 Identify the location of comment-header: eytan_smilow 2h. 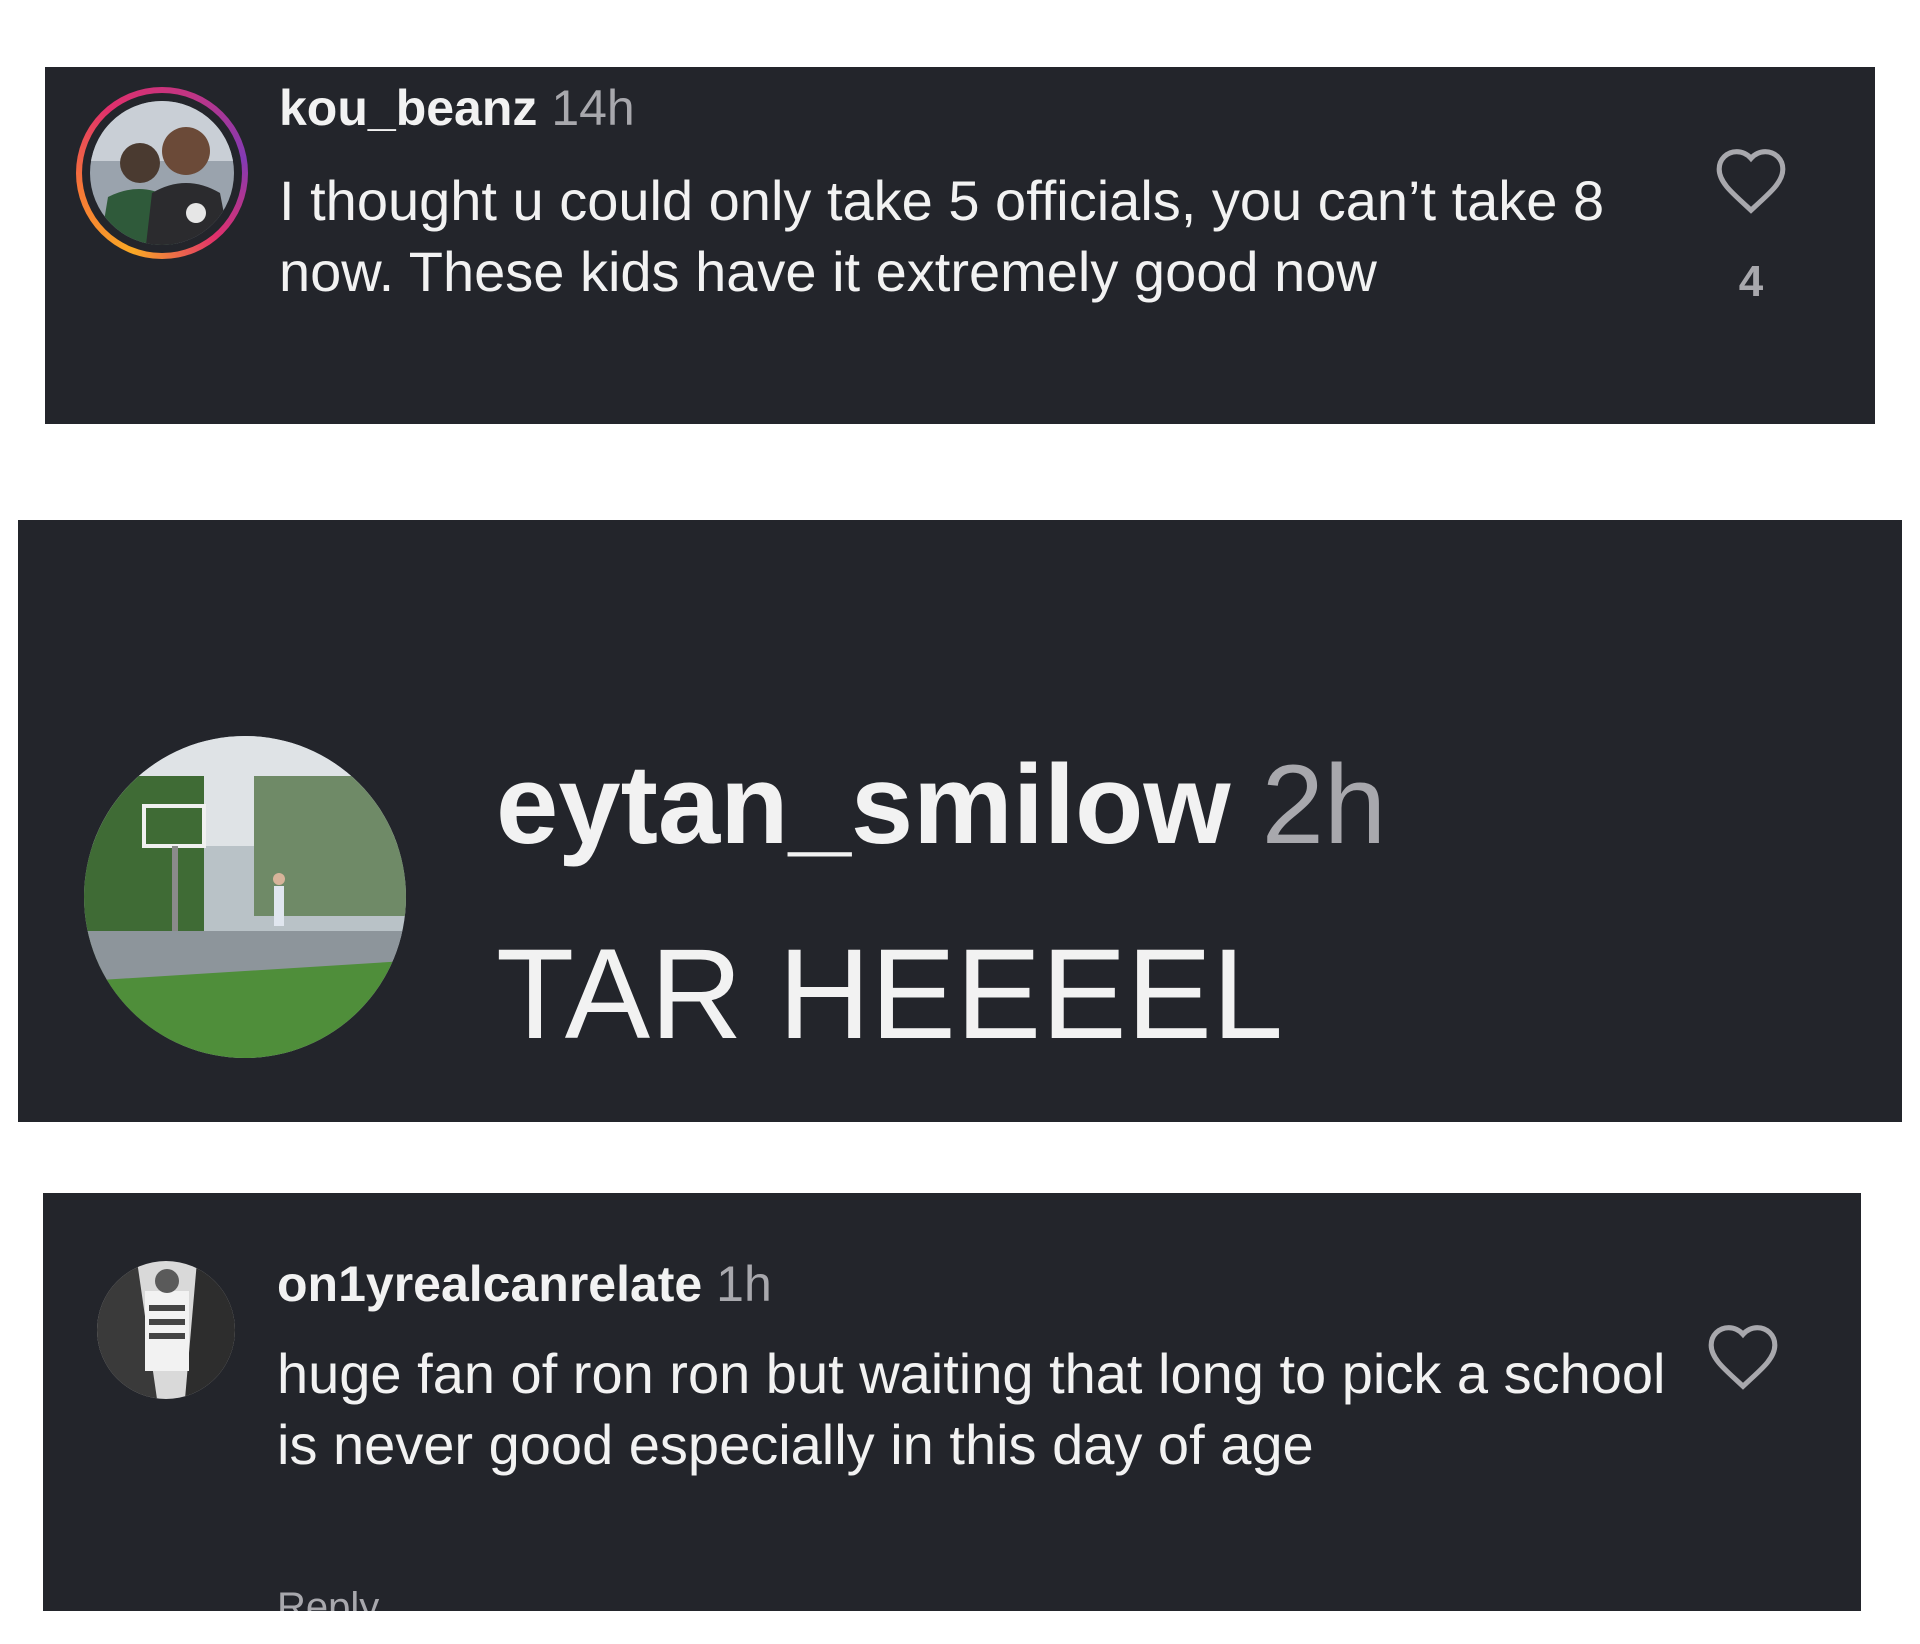
(941, 804).